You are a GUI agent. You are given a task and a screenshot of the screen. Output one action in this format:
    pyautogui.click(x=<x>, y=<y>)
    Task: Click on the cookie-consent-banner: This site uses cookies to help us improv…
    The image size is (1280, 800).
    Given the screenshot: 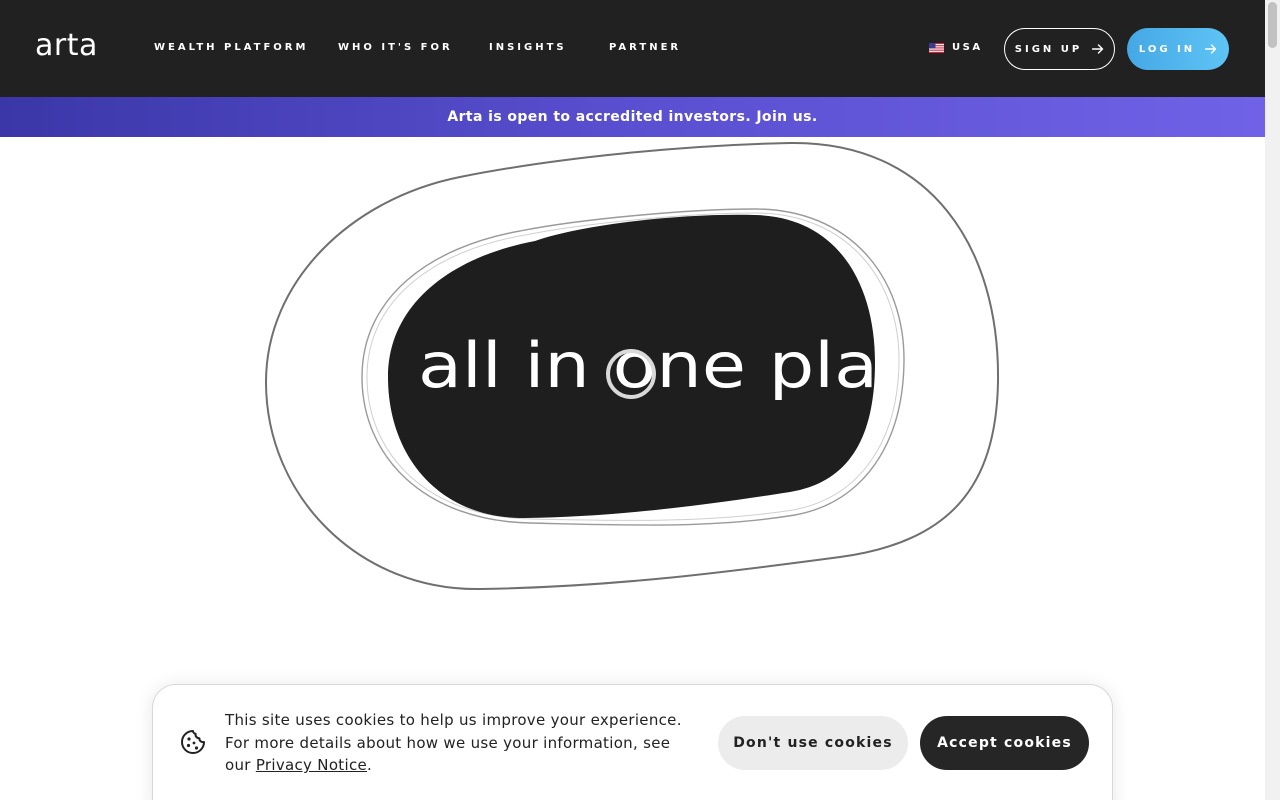 What is the action you would take?
    pyautogui.click(x=632, y=742)
    